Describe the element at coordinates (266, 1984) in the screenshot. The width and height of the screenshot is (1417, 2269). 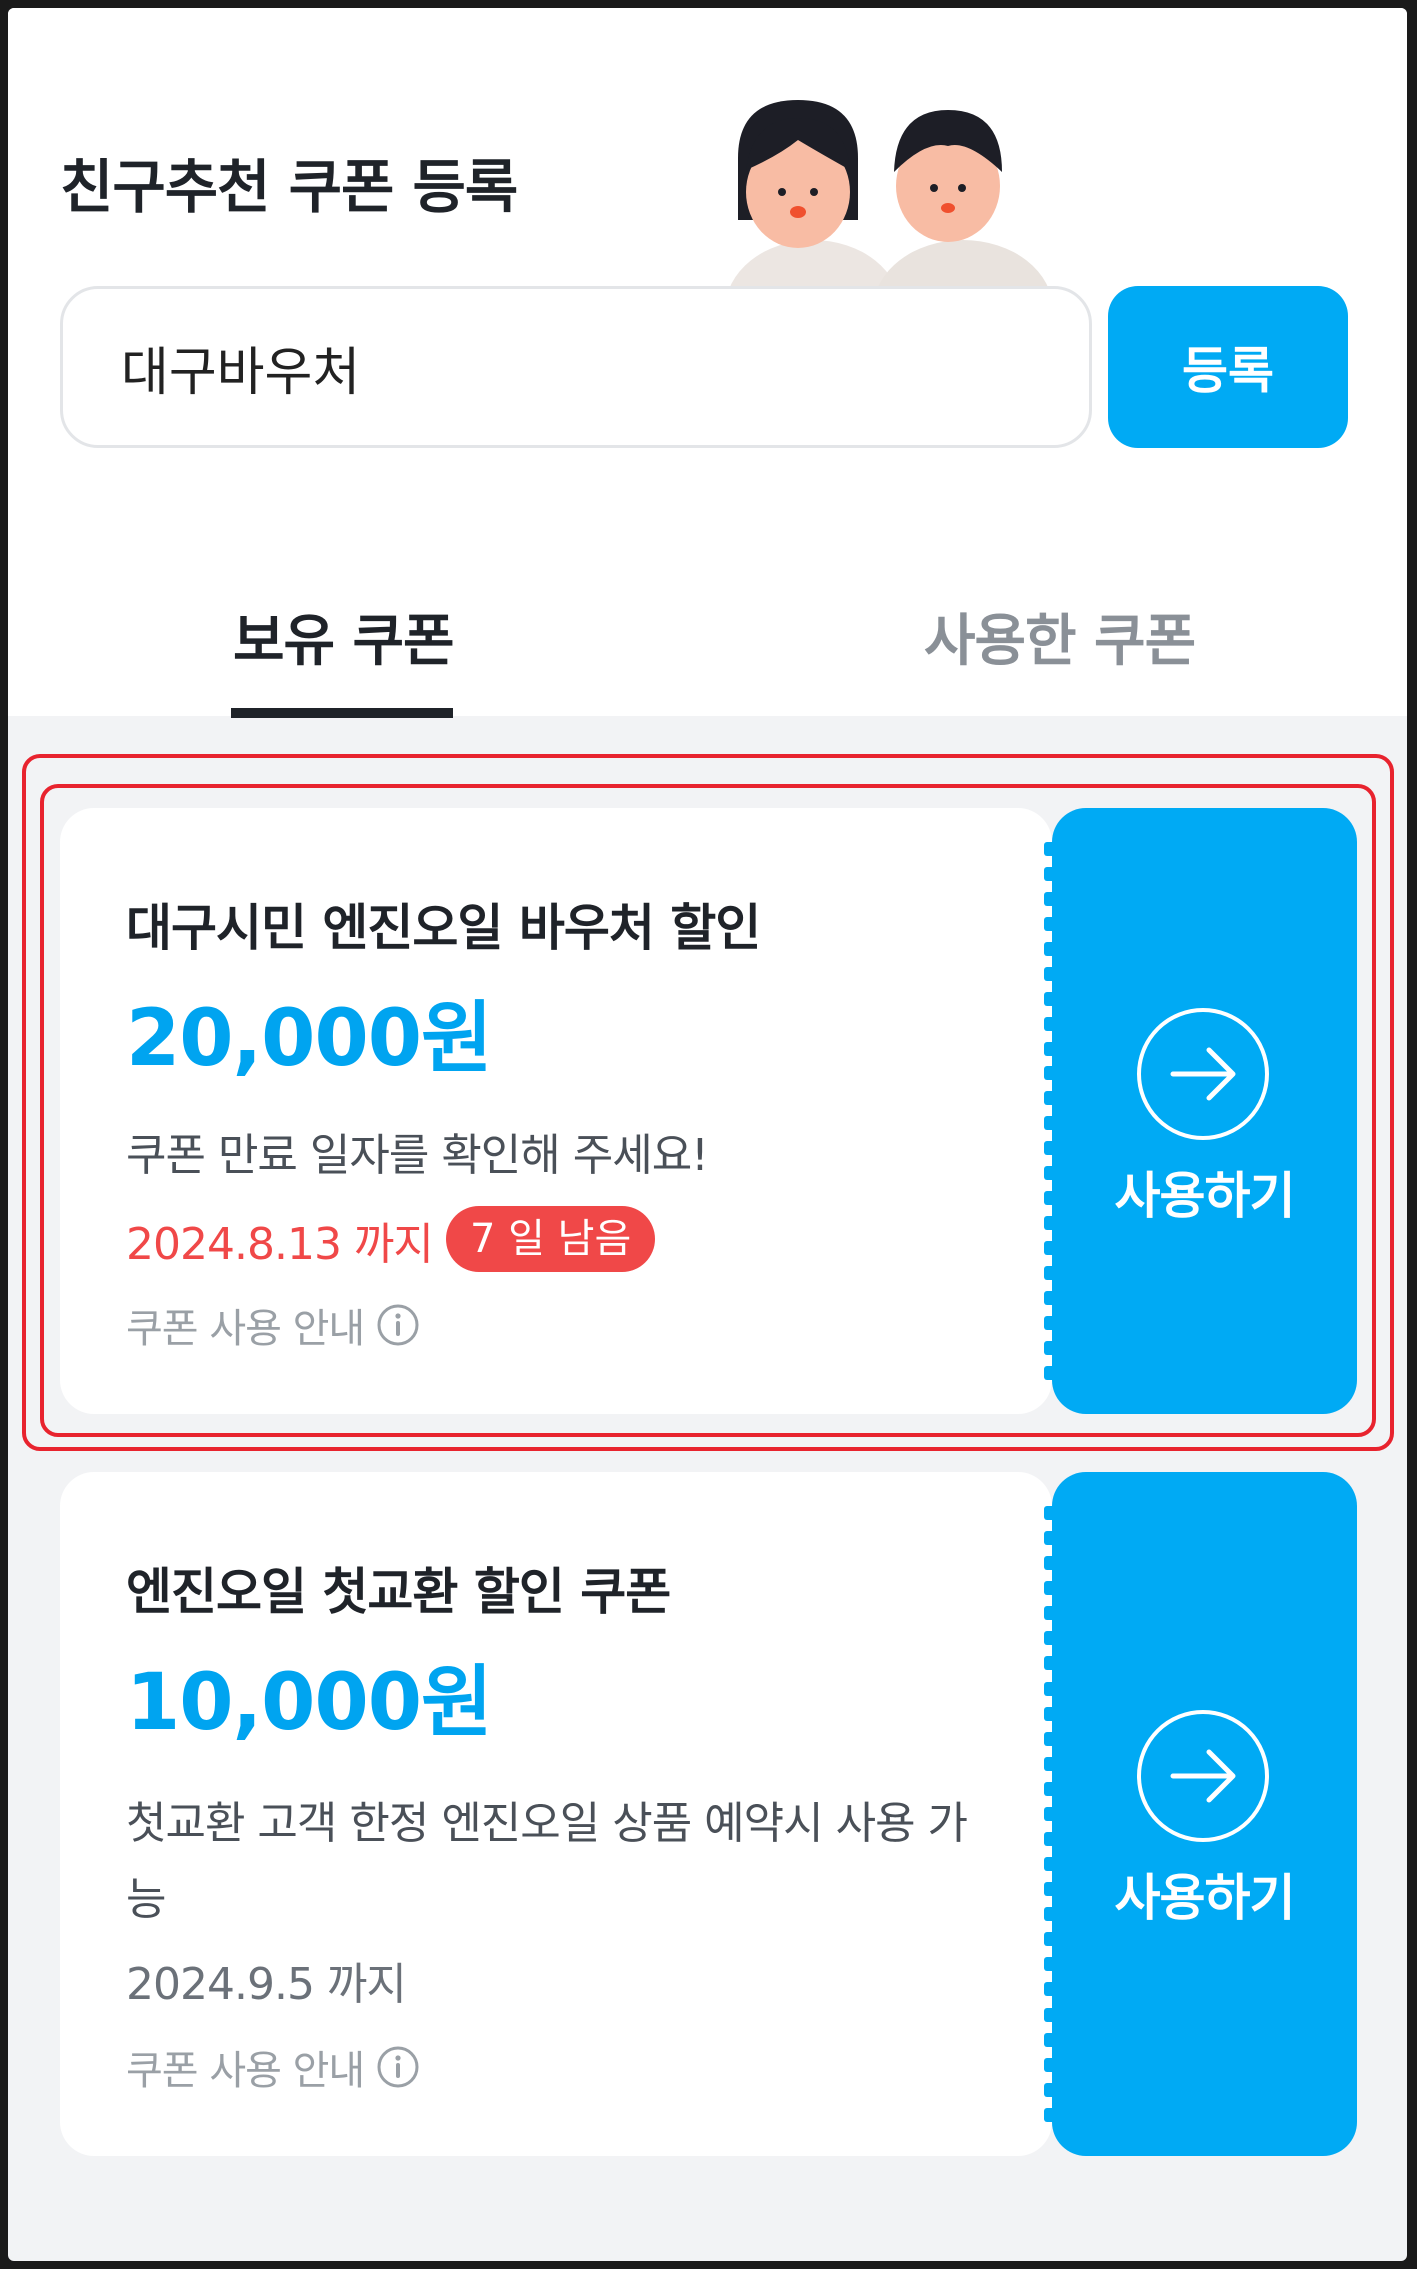
I see `coupon-expiry: 2024.9.5 까지` at that location.